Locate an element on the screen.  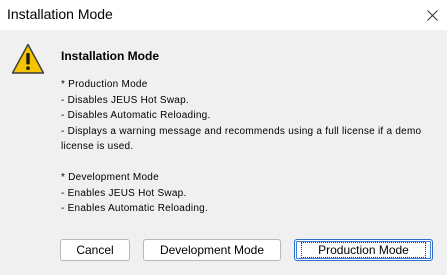
message-line: - Enables JEUS Hot Swap. is located at coordinates (124, 193).